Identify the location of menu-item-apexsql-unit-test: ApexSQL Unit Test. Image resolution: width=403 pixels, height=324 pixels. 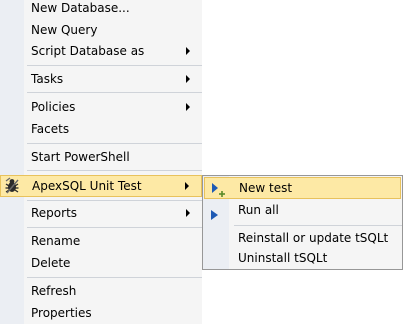
(101, 186).